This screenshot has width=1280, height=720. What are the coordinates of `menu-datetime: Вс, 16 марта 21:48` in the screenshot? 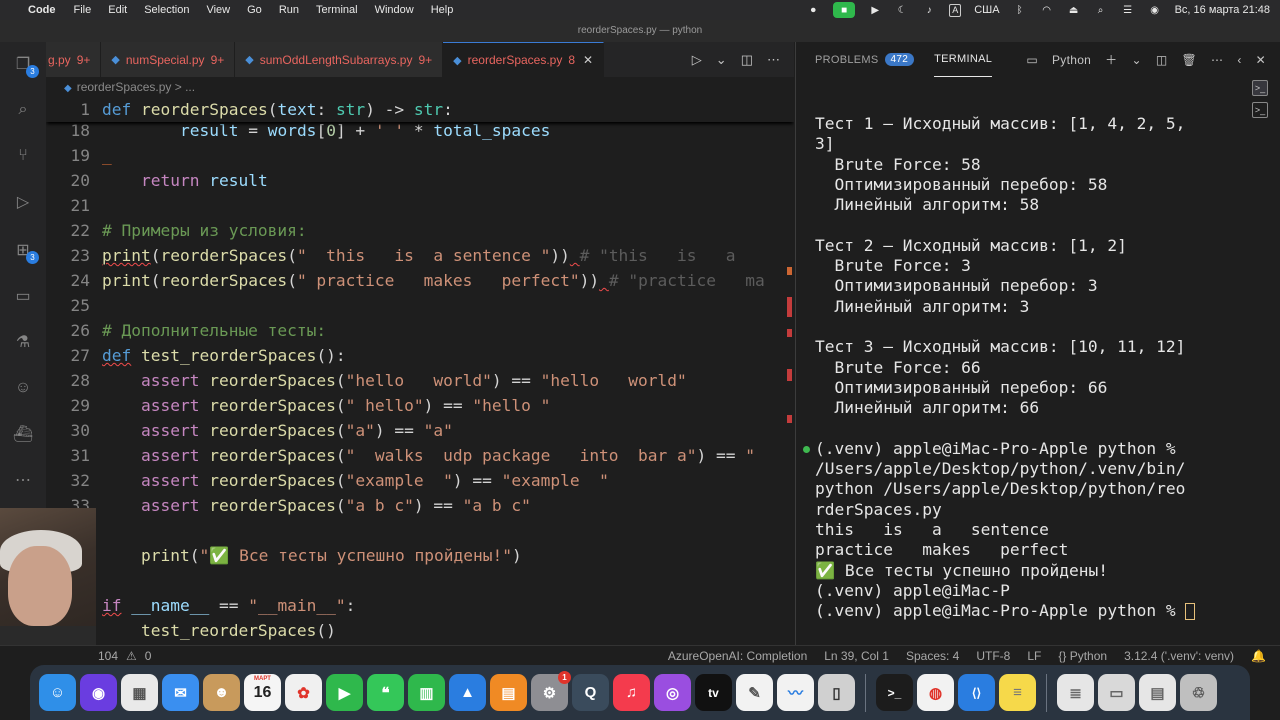 It's located at (1222, 10).